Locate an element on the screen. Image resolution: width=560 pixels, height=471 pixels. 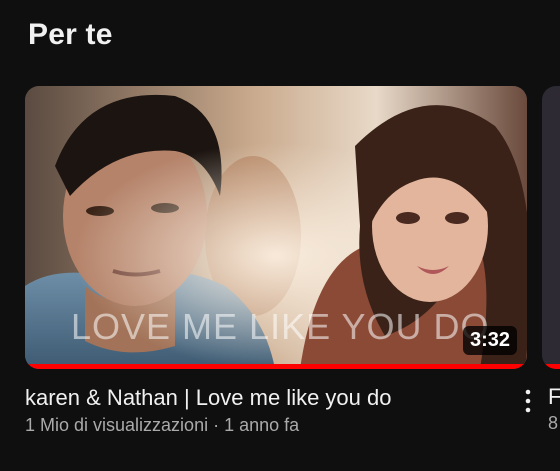
section-title: Per te is located at coordinates (70, 34).